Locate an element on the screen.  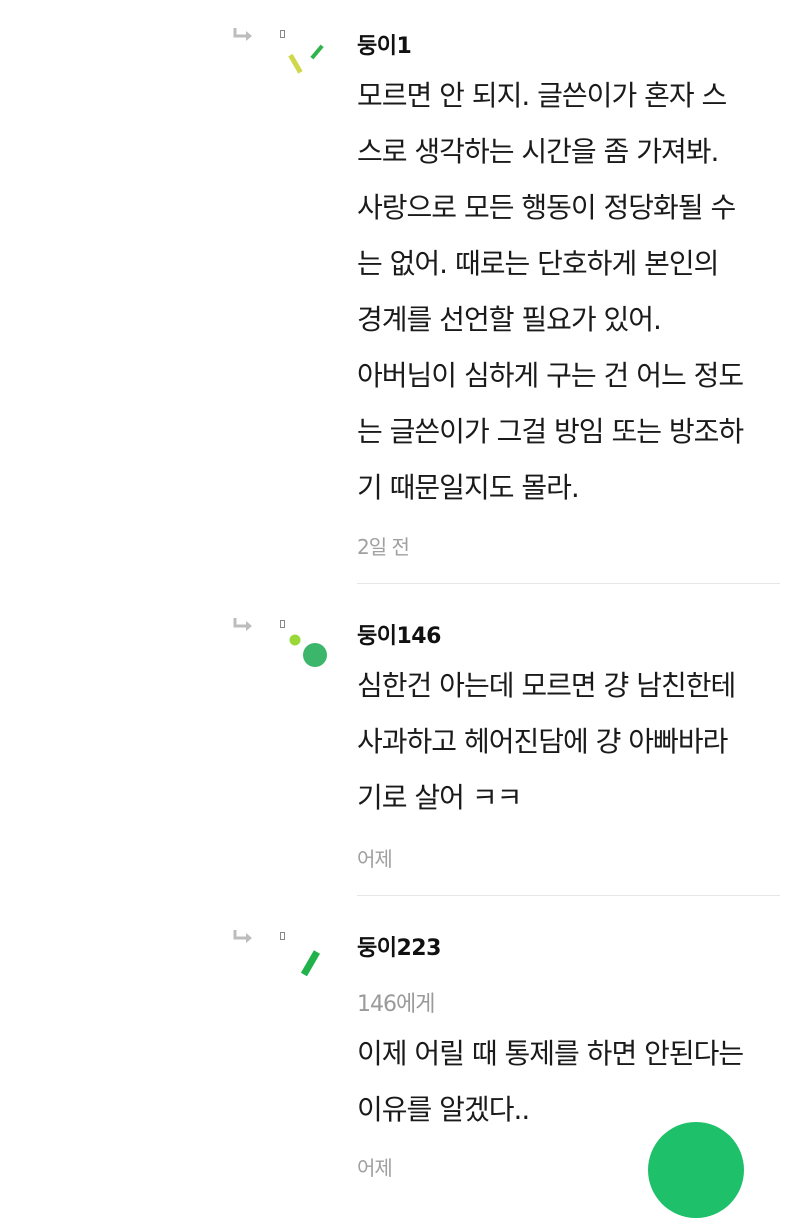
comment-line: 이제 어릴 때 통제를 하면 안된다는 is located at coordinates (550, 1053).